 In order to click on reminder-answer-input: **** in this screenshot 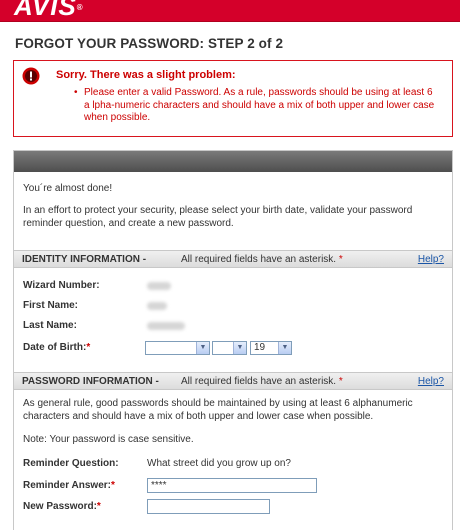, I will do `click(232, 485)`.